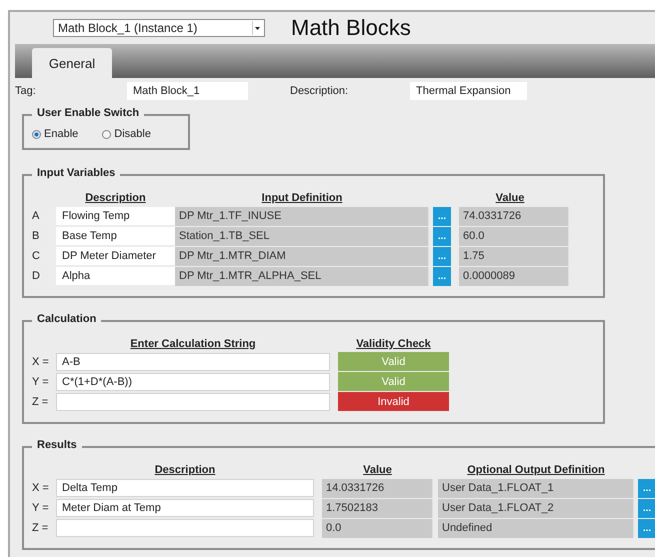 This screenshot has width=655, height=557. Describe the element at coordinates (514, 236) in the screenshot. I see `value-cell: 60.0` at that location.